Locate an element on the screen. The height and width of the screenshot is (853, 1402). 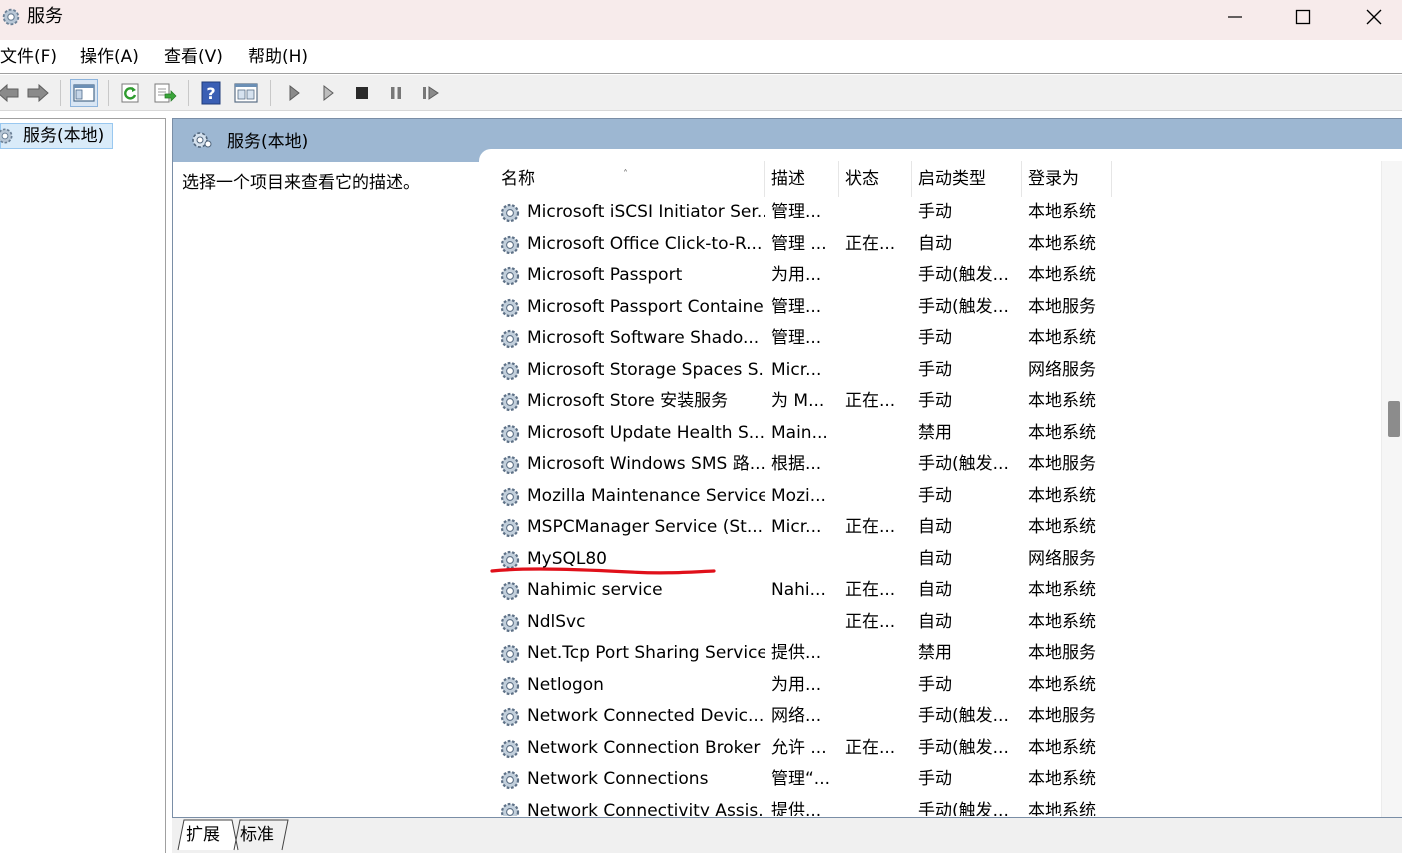
start-service-button is located at coordinates (294, 93).